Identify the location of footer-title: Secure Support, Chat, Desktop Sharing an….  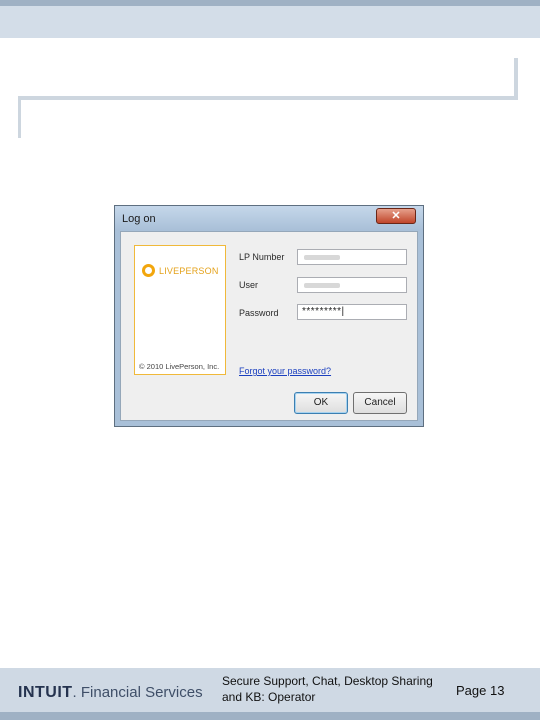
(327, 689).